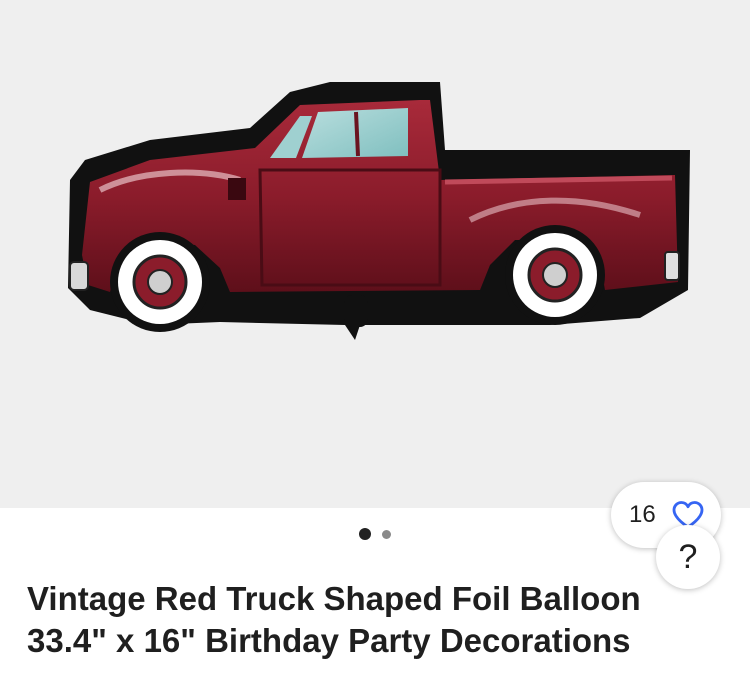 The image size is (750, 683). I want to click on pagination-dot, so click(386, 534).